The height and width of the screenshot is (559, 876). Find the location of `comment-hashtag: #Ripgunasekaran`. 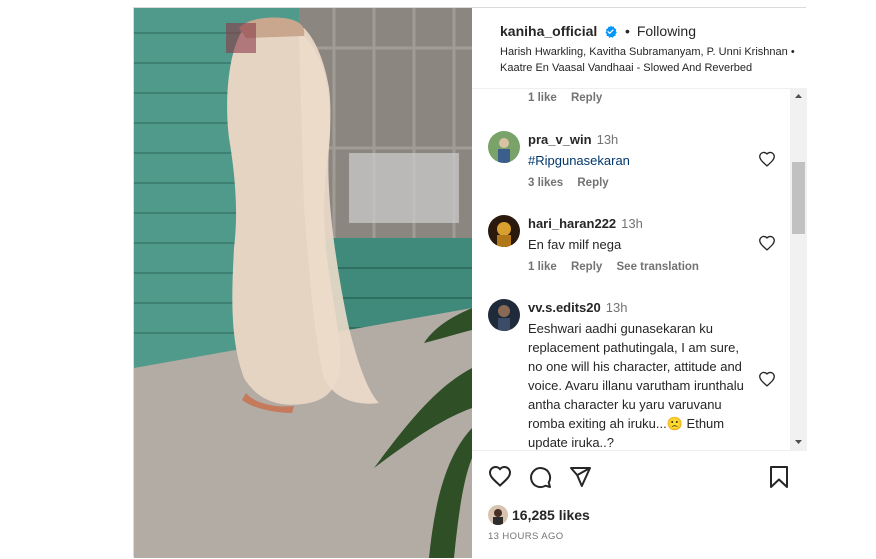

comment-hashtag: #Ripgunasekaran is located at coordinates (628, 160).